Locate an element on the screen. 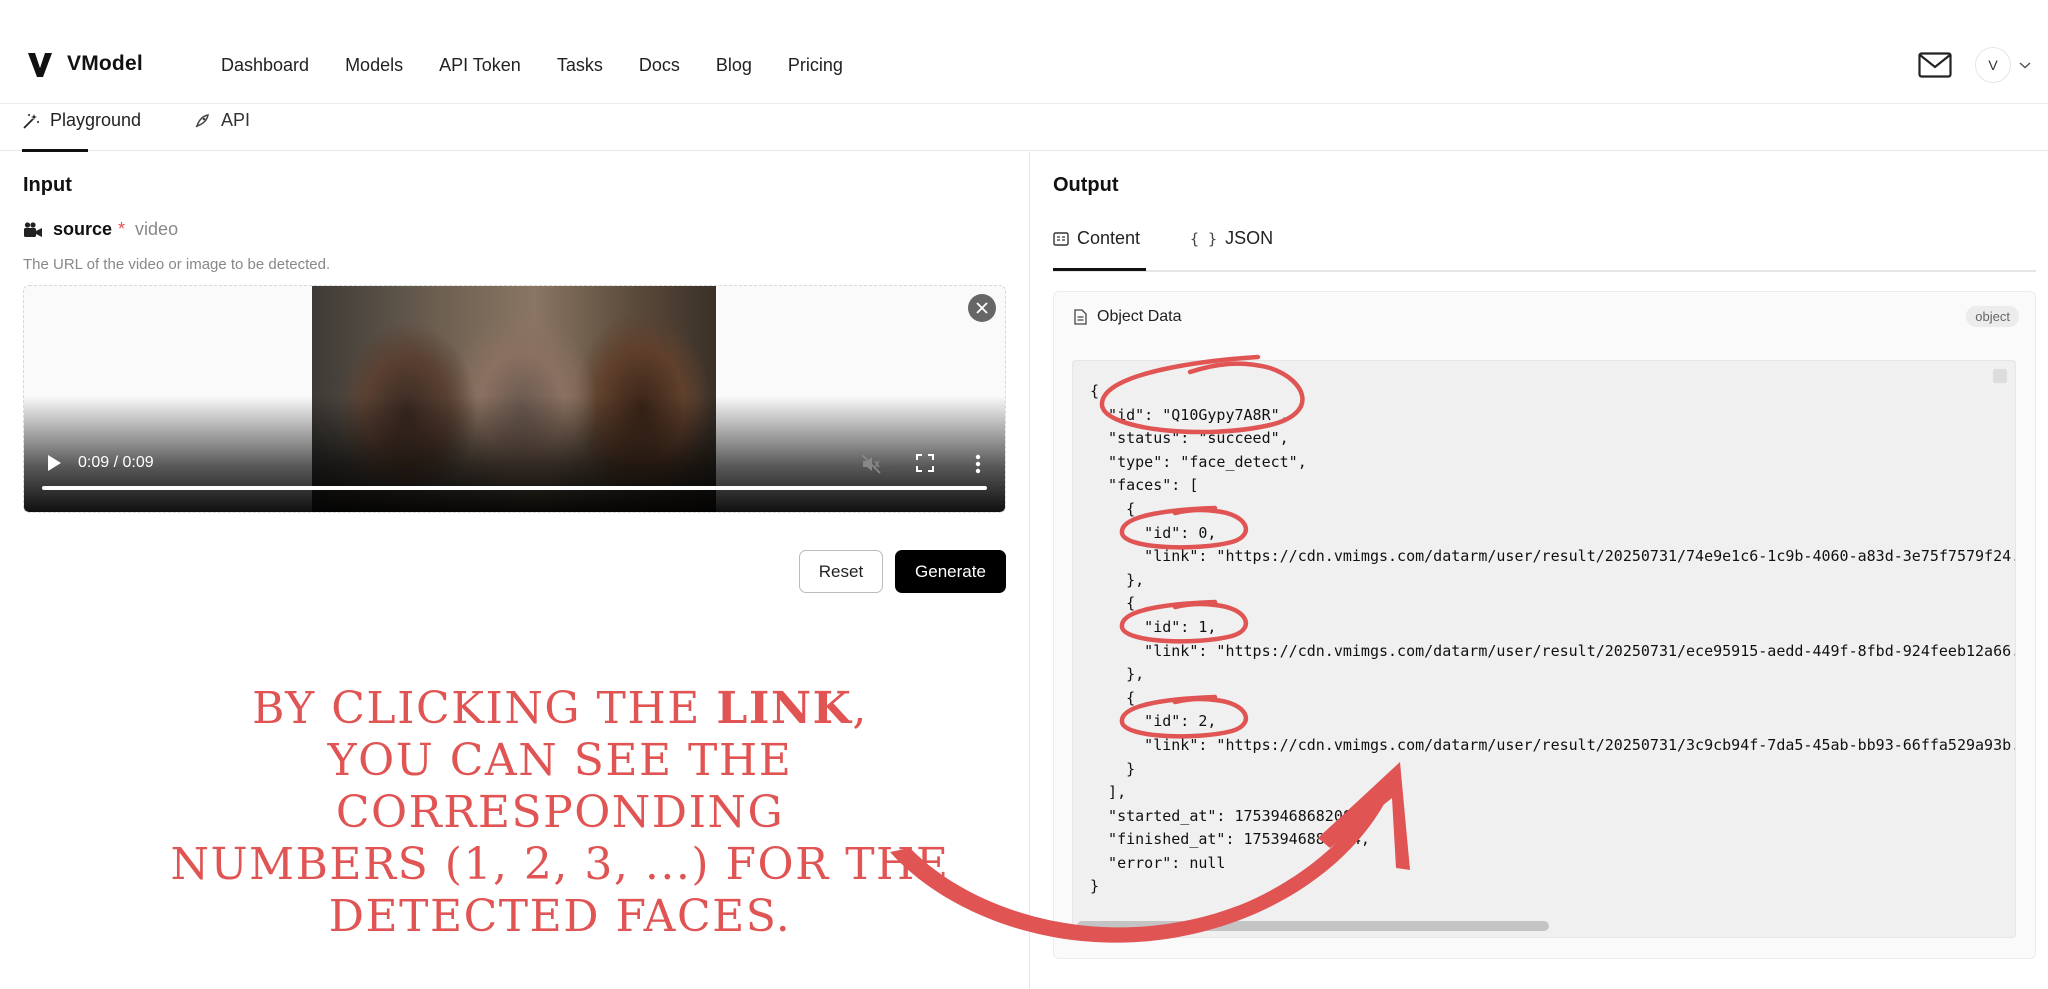  code-line: "finished_at": 1753946883624, is located at coordinates (1239, 839).